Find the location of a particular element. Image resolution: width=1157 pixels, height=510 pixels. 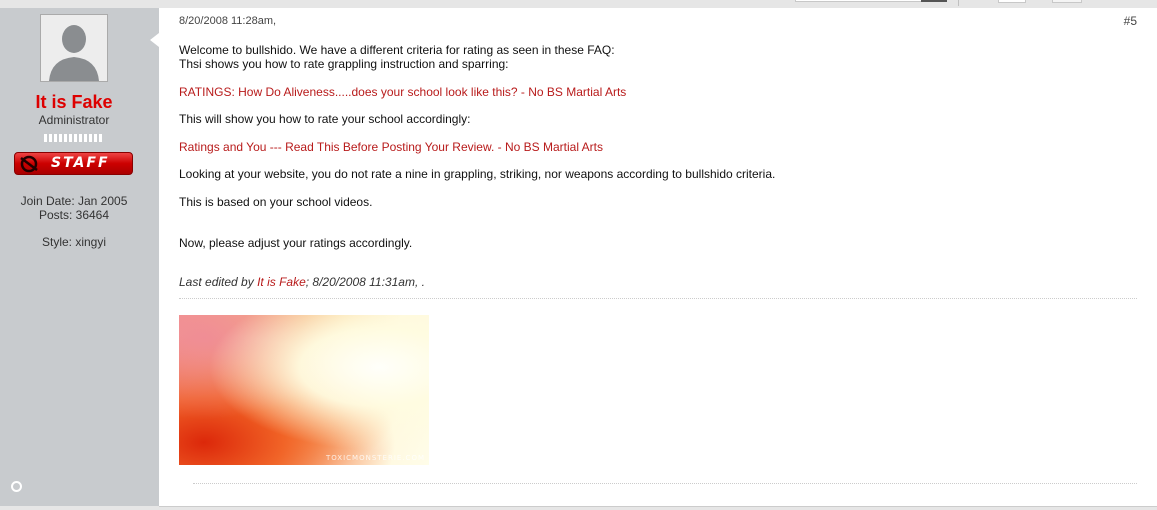

post-date: 8/20/2008 11:28am, is located at coordinates (228, 21).